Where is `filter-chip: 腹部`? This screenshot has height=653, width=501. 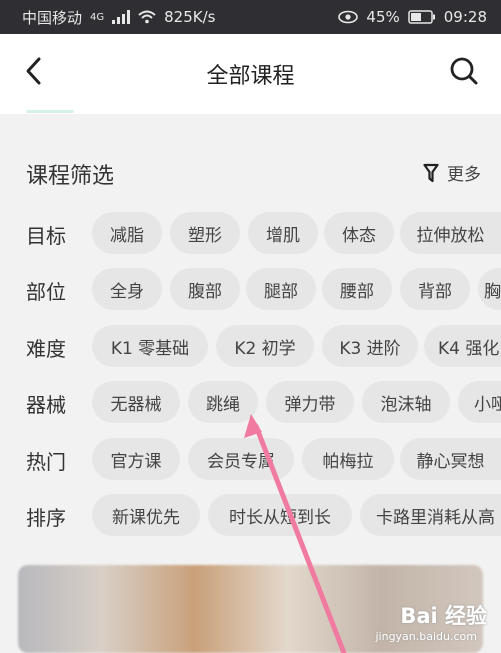 filter-chip: 腹部 is located at coordinates (205, 289).